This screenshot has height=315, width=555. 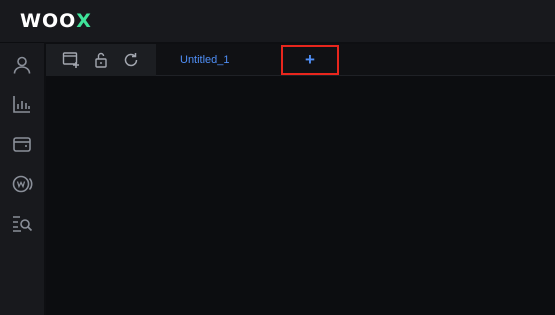 I want to click on new-window-icon, so click(x=70, y=60).